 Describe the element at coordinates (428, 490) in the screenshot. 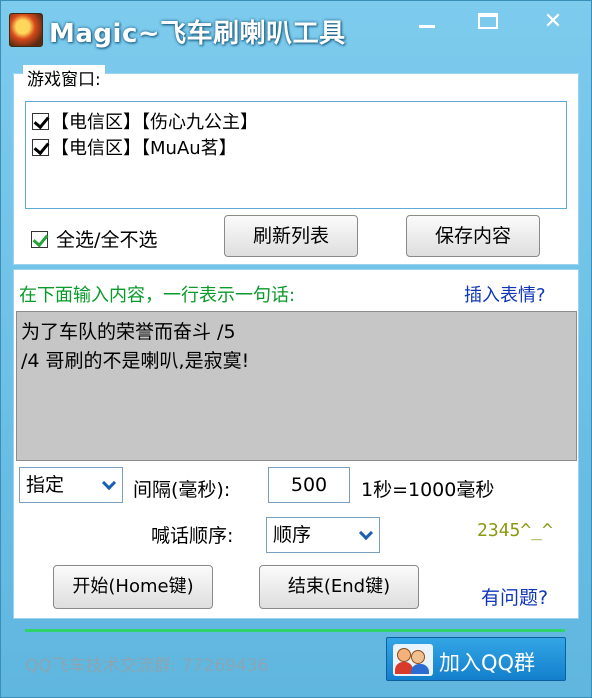

I see `interval-note: 1秒=1000毫秒` at that location.